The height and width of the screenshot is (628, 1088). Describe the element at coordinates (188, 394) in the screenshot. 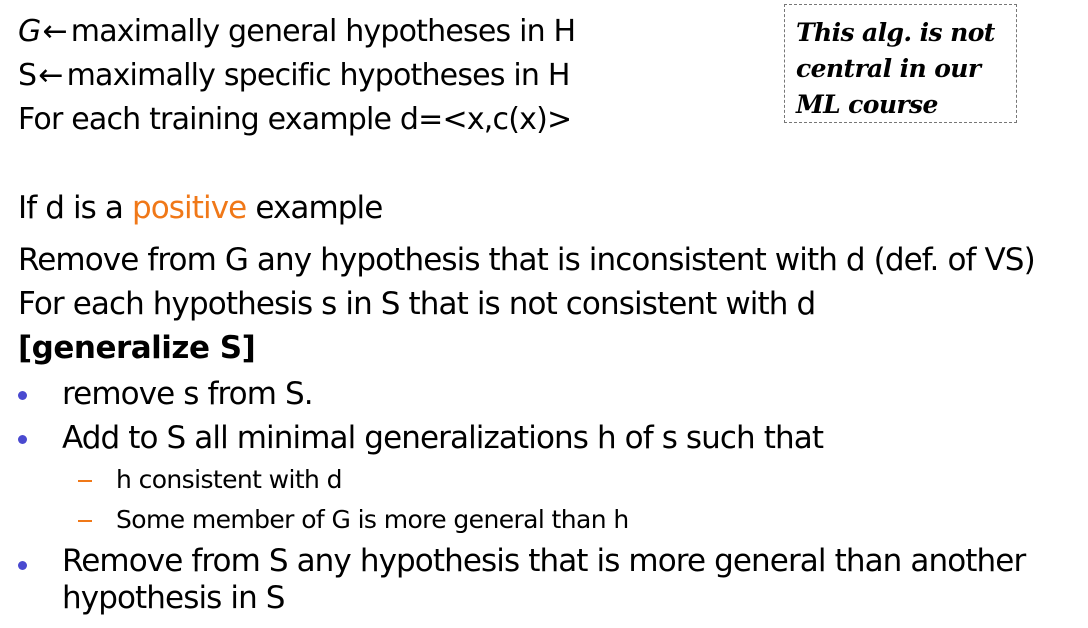

I see `bullet-item-remove-s: remove s from S.` at that location.